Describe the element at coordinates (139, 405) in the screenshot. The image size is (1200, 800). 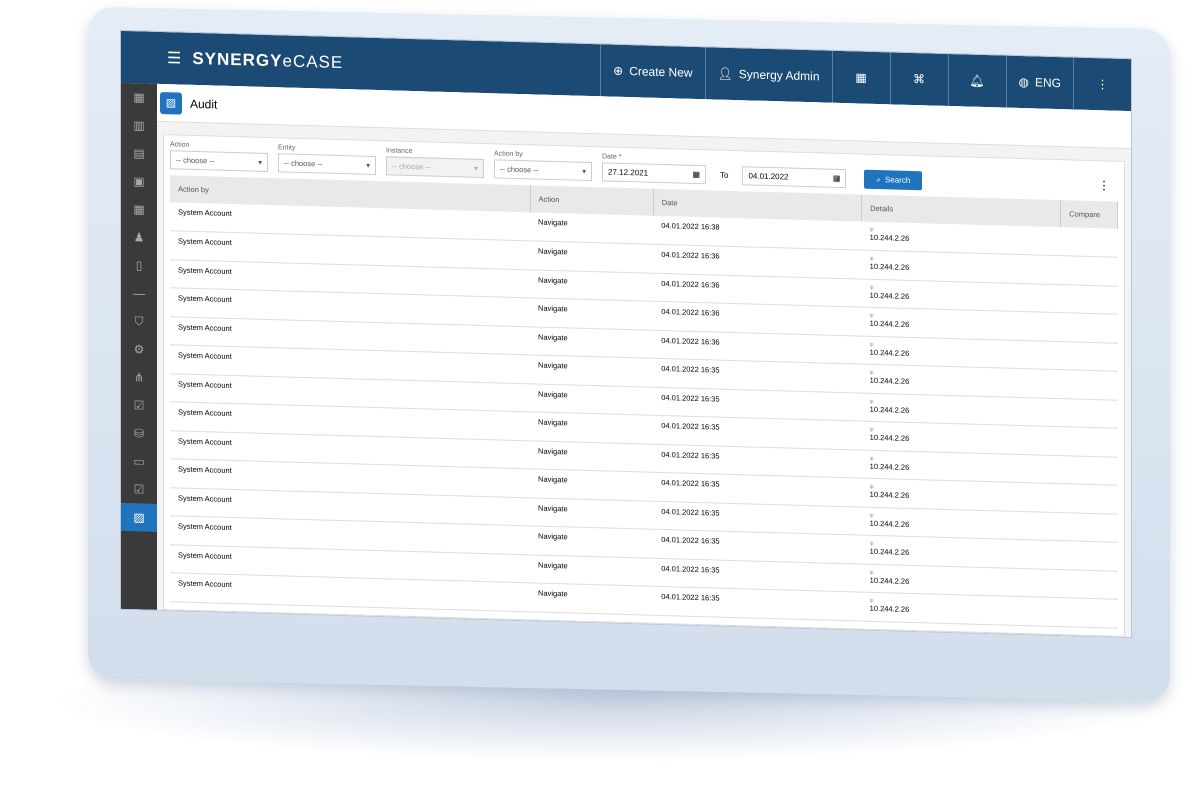
I see `sidebar-checklist-icon: ☑` at that location.